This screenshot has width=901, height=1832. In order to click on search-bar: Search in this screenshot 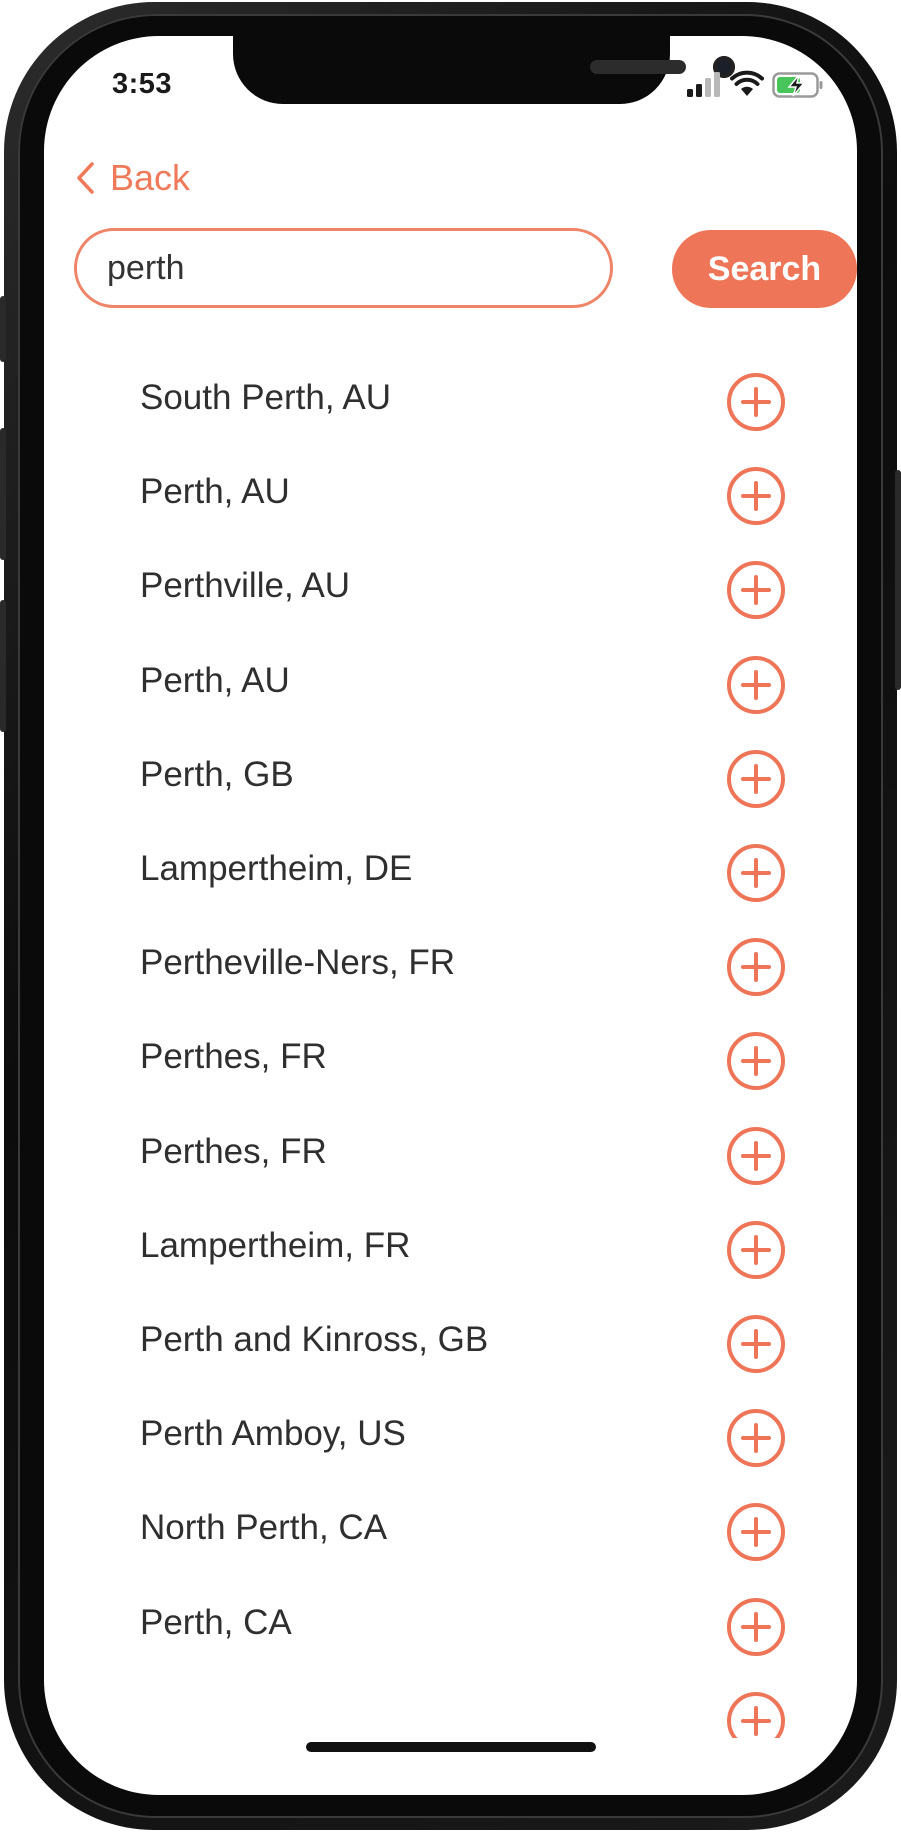, I will do `click(465, 268)`.